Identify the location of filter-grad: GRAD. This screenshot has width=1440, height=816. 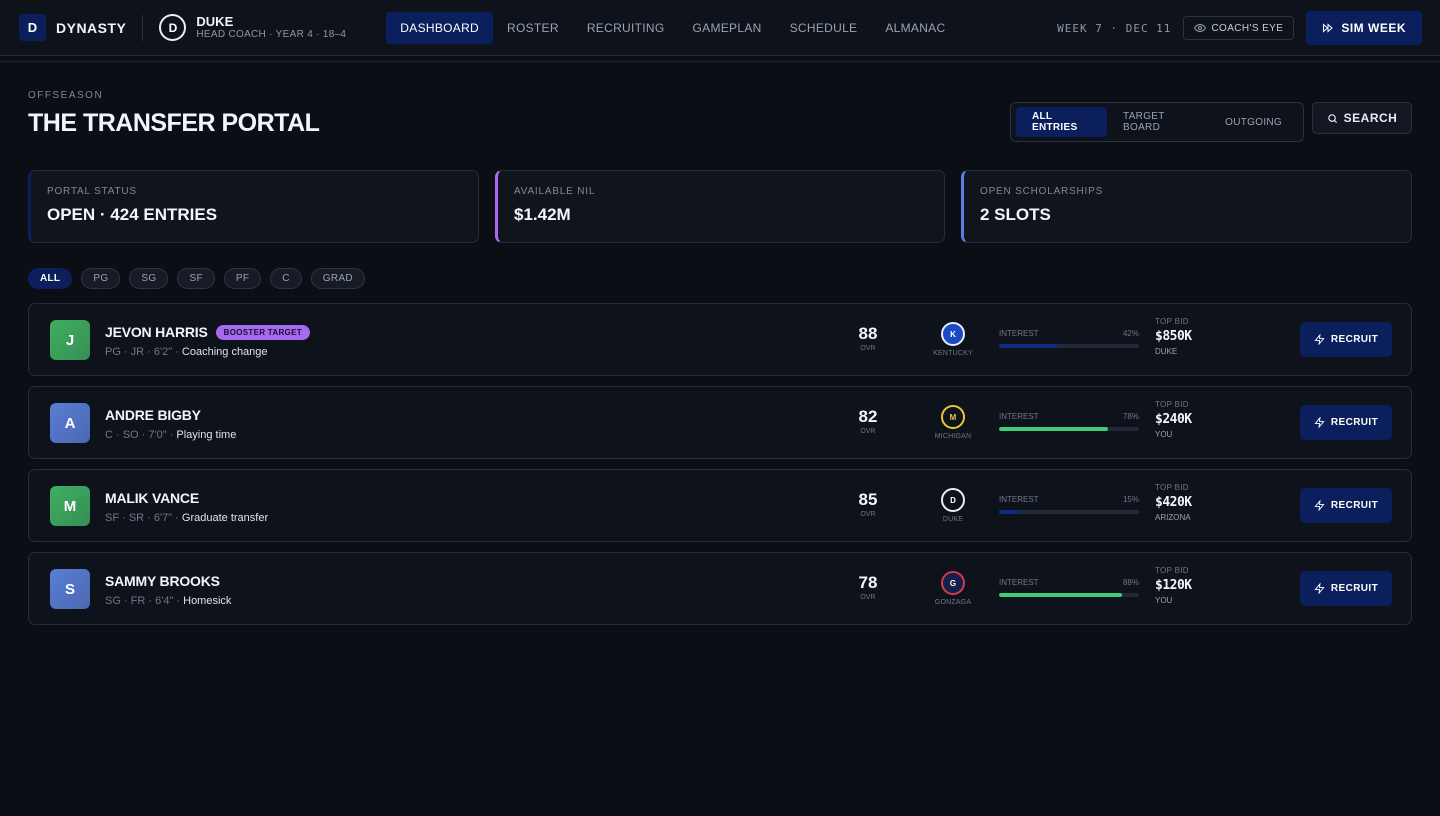
(337, 278).